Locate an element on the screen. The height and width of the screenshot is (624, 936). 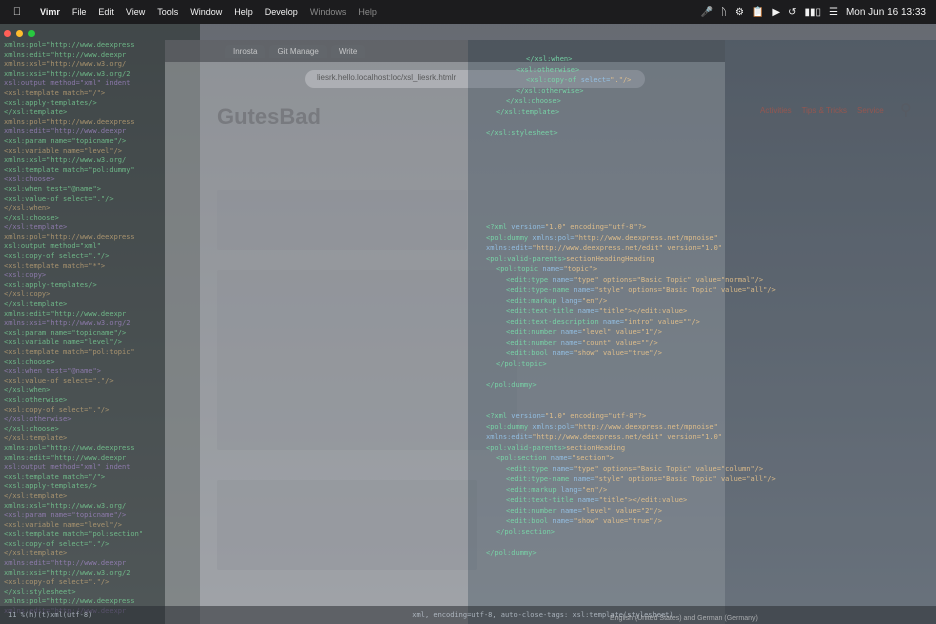
code-tag: <?xml is located at coordinates (497, 227).